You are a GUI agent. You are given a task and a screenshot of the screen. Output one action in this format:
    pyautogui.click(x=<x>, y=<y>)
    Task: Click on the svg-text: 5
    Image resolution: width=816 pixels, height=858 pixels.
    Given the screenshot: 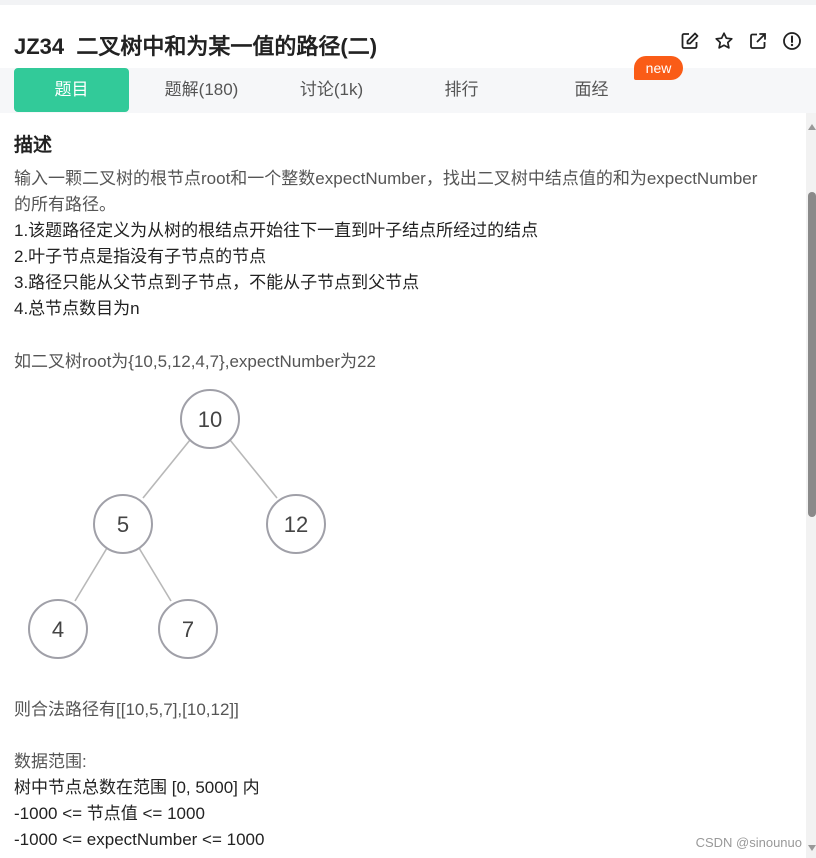 What is the action you would take?
    pyautogui.click(x=123, y=524)
    